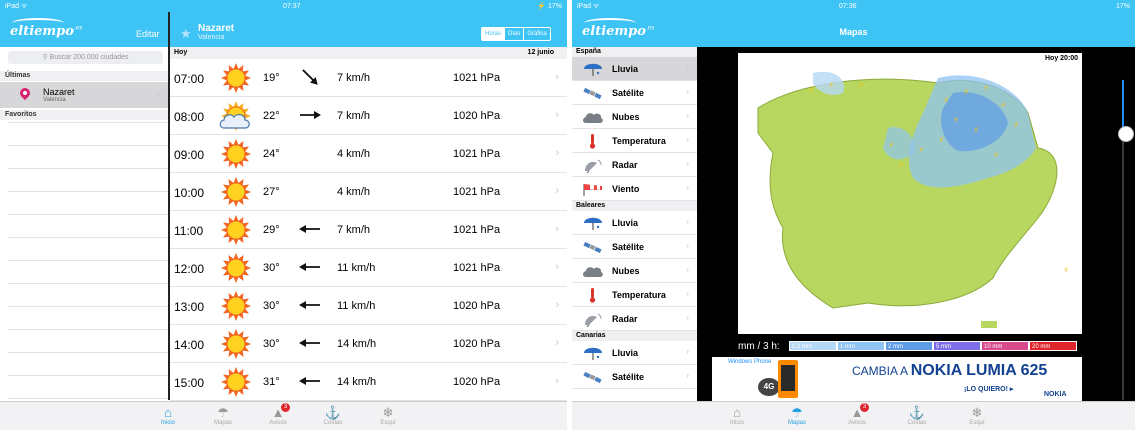 Image resolution: width=1135 pixels, height=430 pixels. I want to click on hourly-forecast-row: 09:00 24° 4 km/h 1021 hPa ›, so click(368, 154).